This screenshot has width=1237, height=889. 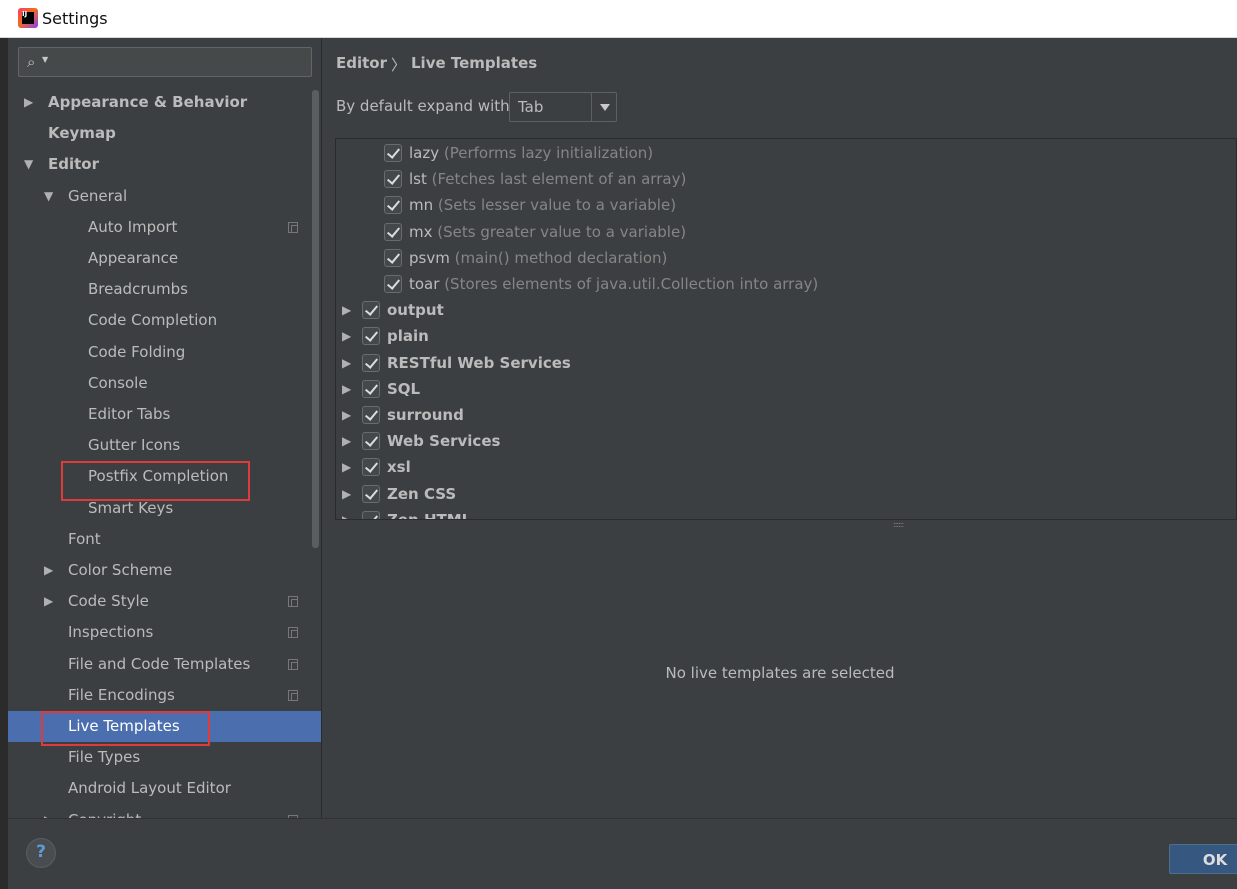 I want to click on ok-button: OK, so click(x=1203, y=859).